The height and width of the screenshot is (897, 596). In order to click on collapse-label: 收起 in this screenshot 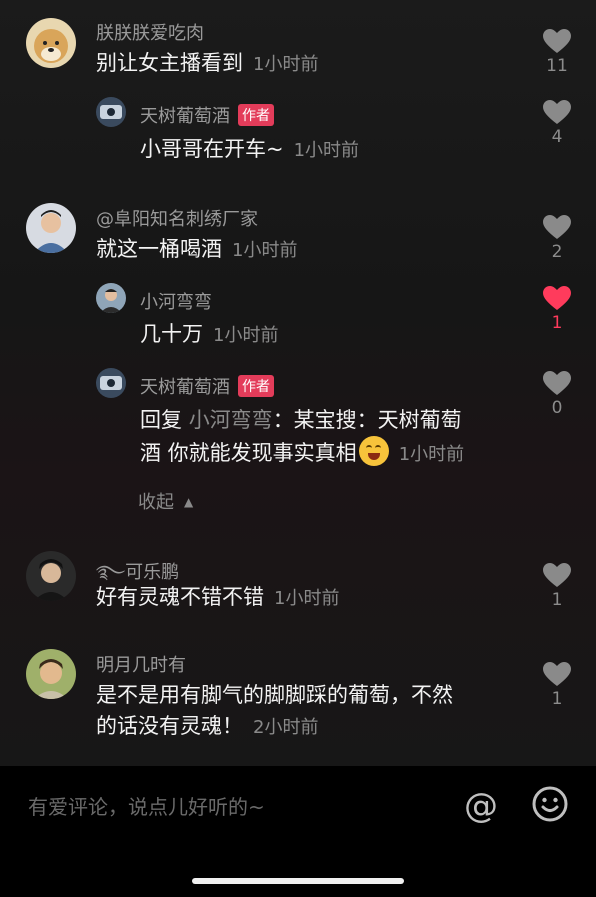, I will do `click(156, 502)`.